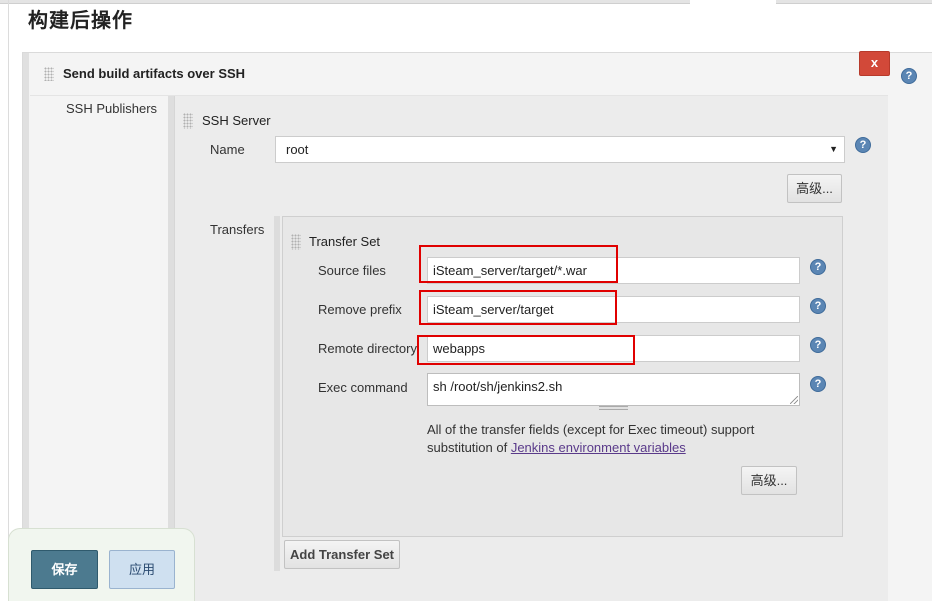 The image size is (932, 601). What do you see at coordinates (854, 2) in the screenshot?
I see `tab-strip-segment` at bounding box center [854, 2].